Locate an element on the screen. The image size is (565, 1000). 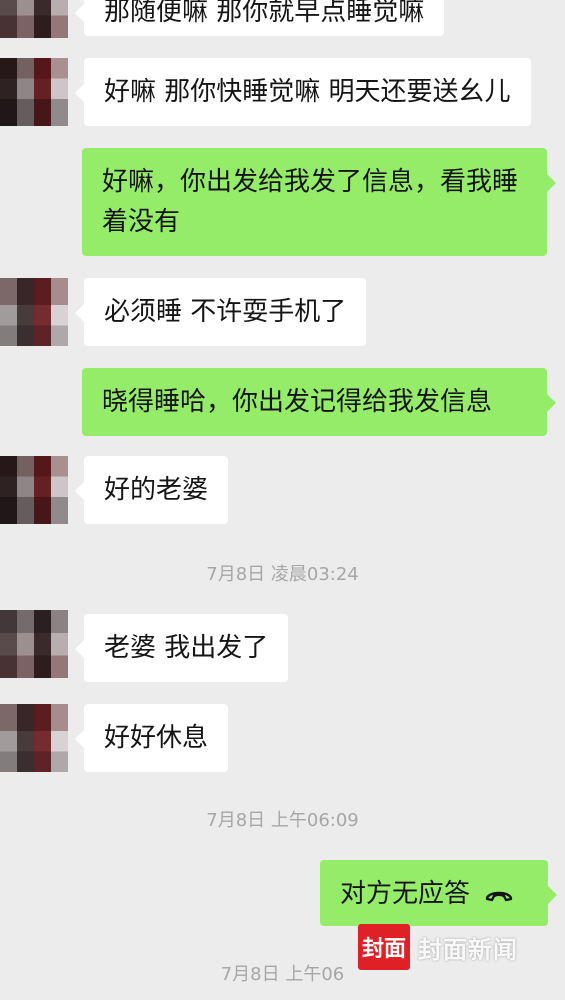
call-status-bubble: 对方无应答 is located at coordinates (438, 893).